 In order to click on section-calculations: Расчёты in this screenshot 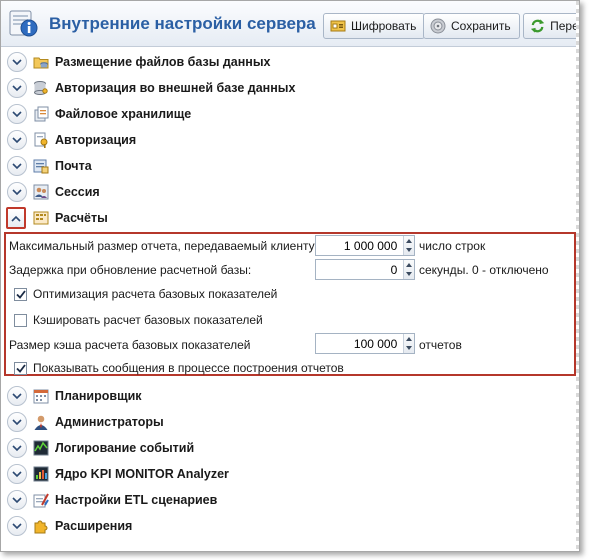, I will do `click(281, 218)`.